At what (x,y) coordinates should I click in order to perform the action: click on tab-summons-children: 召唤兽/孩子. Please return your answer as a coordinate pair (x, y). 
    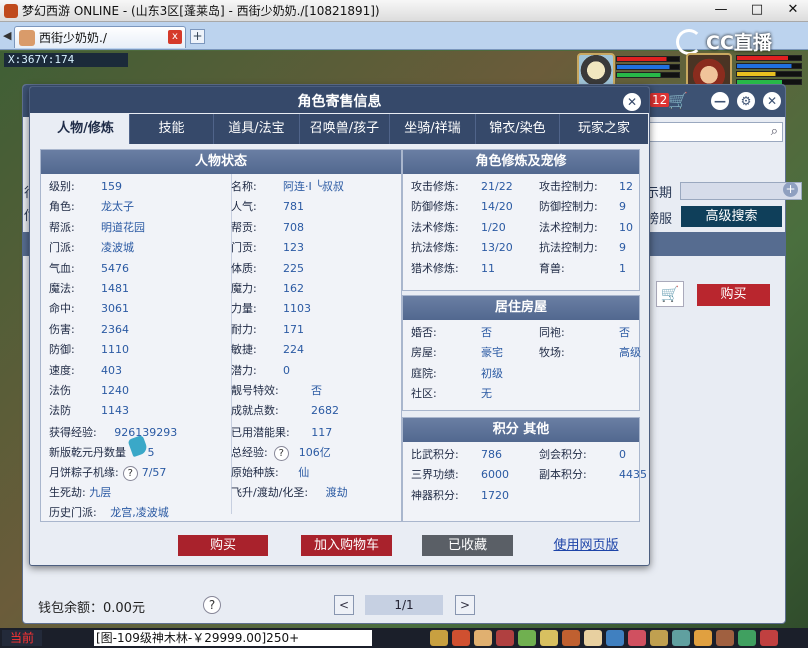
    Looking at the image, I should click on (345, 129).